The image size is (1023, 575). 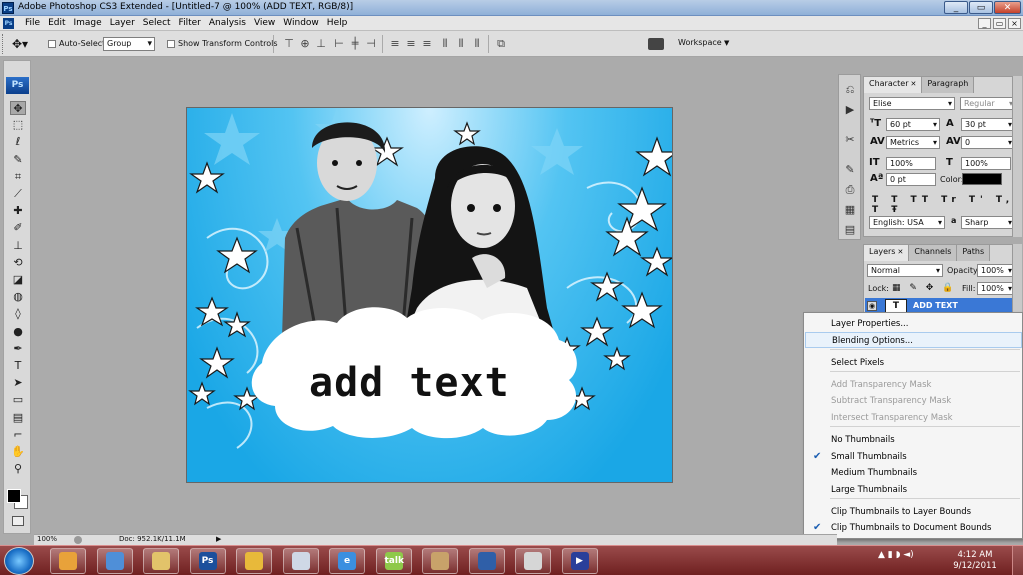 What do you see at coordinates (850, 230) in the screenshot?
I see `info-icon: ▤` at bounding box center [850, 230].